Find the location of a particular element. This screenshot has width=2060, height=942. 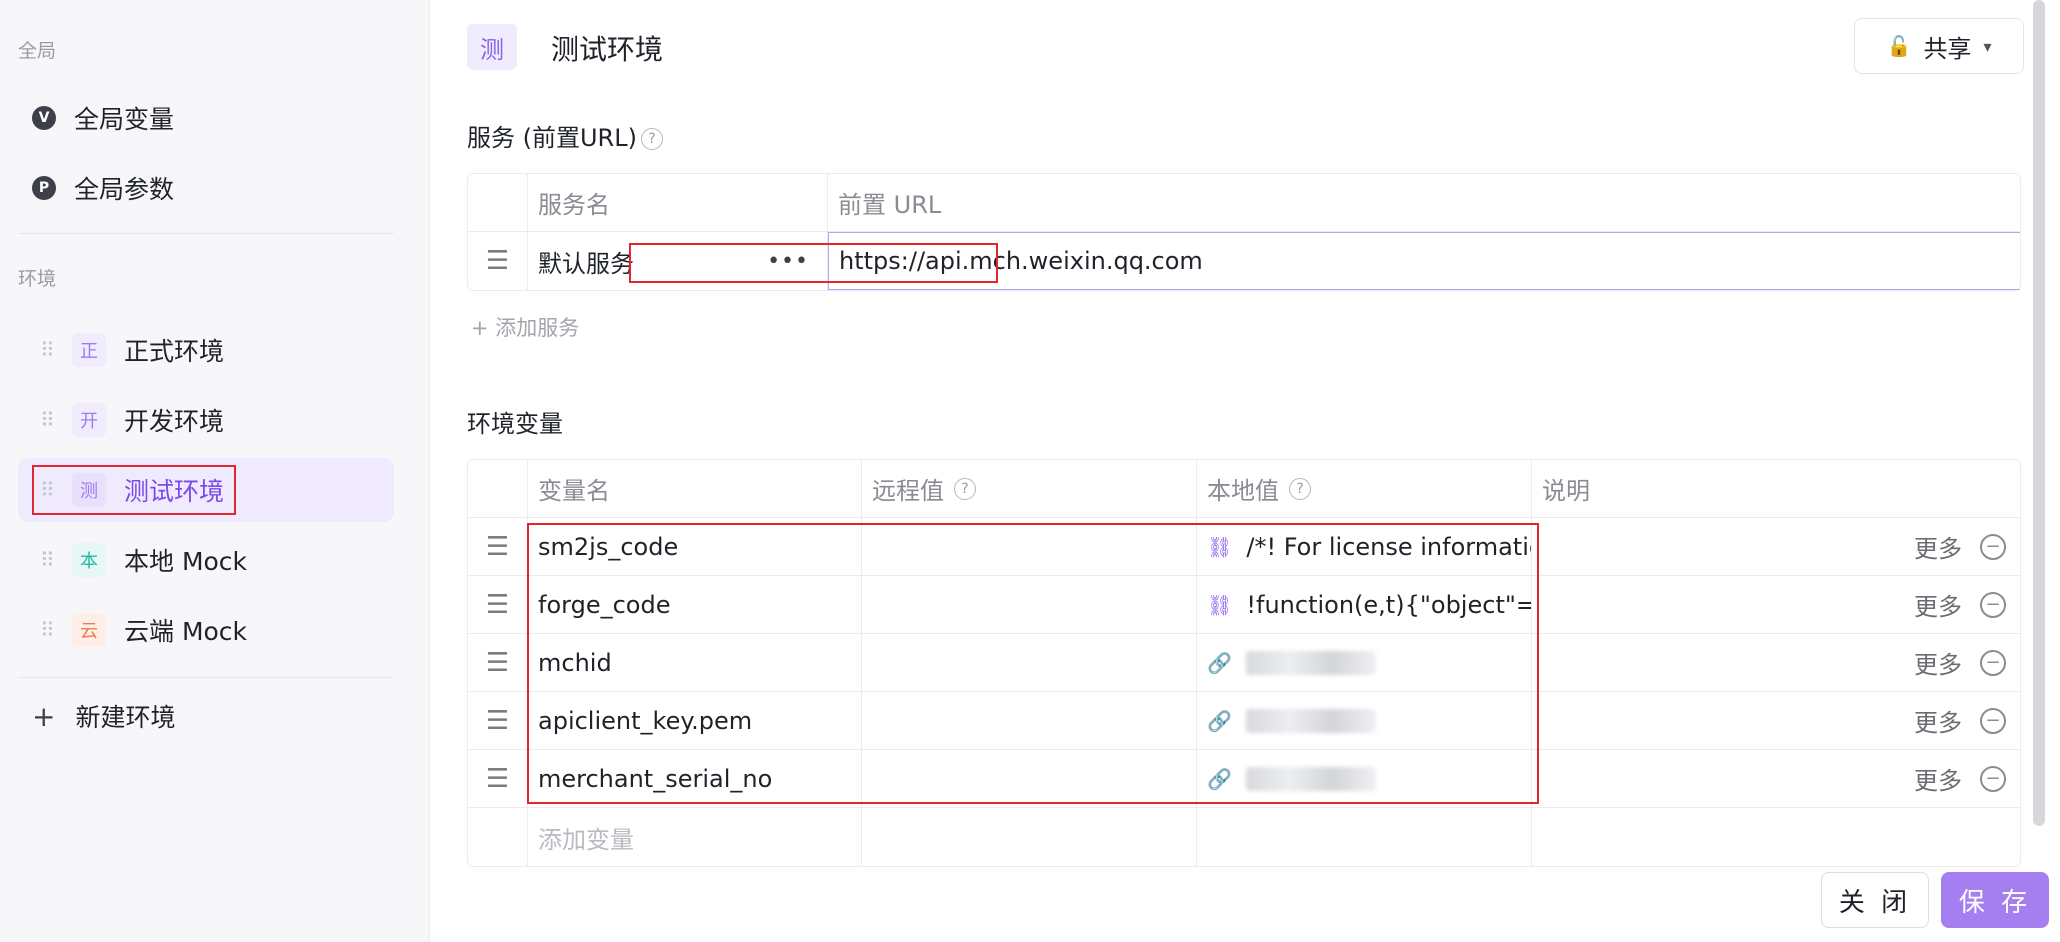

sidebar-item-cloud-mock: ⠿ 云 云端 Mock is located at coordinates (206, 630).